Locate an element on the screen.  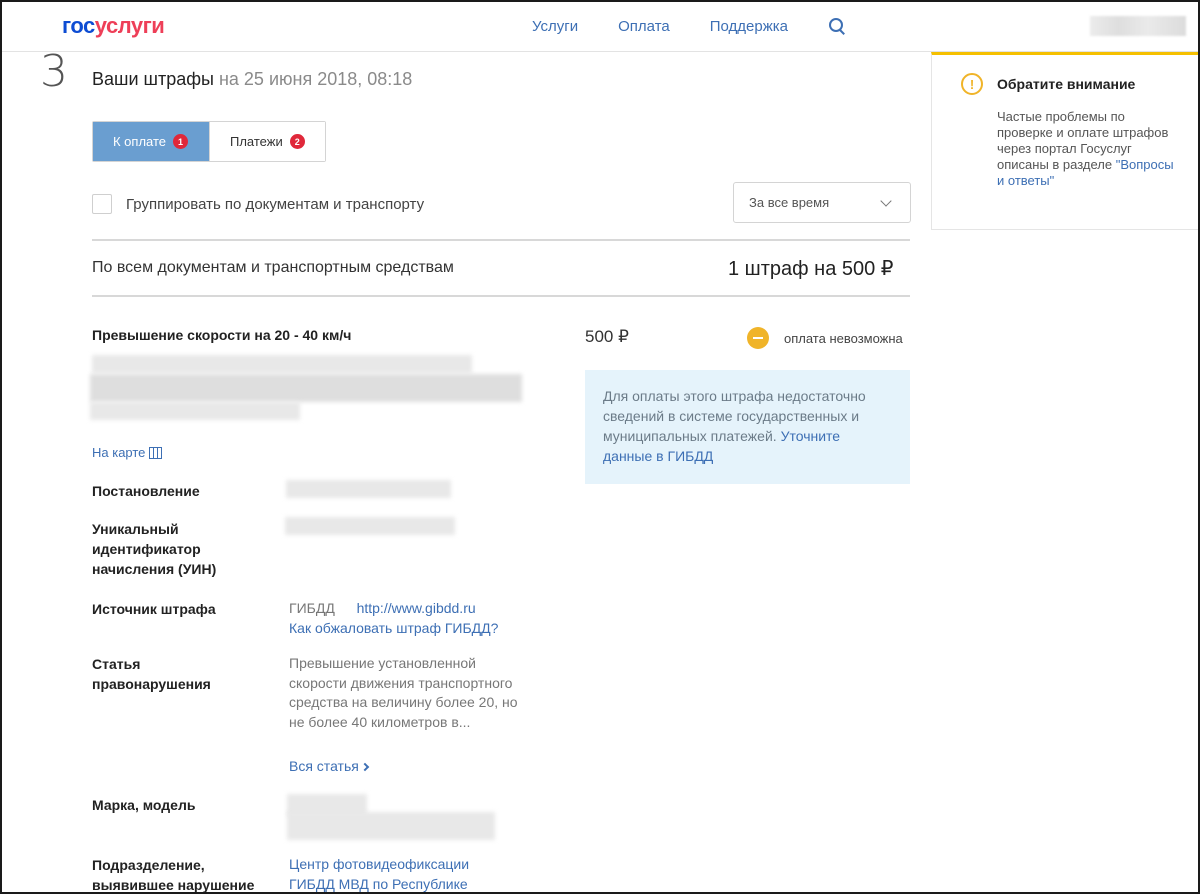
payment-status: оплата невозможна is located at coordinates (843, 338).